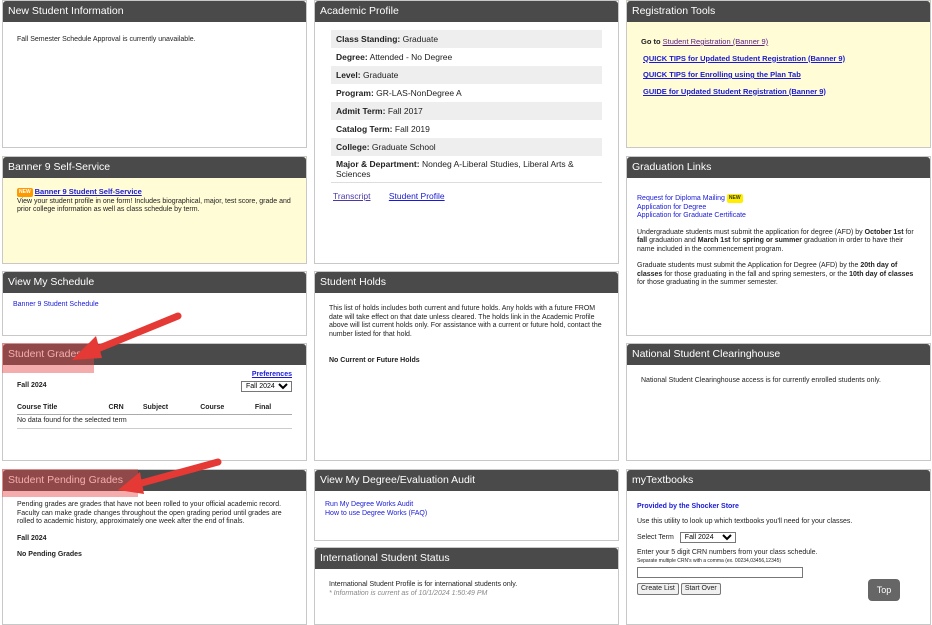 This screenshot has height=625, width=932. What do you see at coordinates (466, 111) in the screenshot?
I see `profile-row: Admit Term: Fall 2017` at bounding box center [466, 111].